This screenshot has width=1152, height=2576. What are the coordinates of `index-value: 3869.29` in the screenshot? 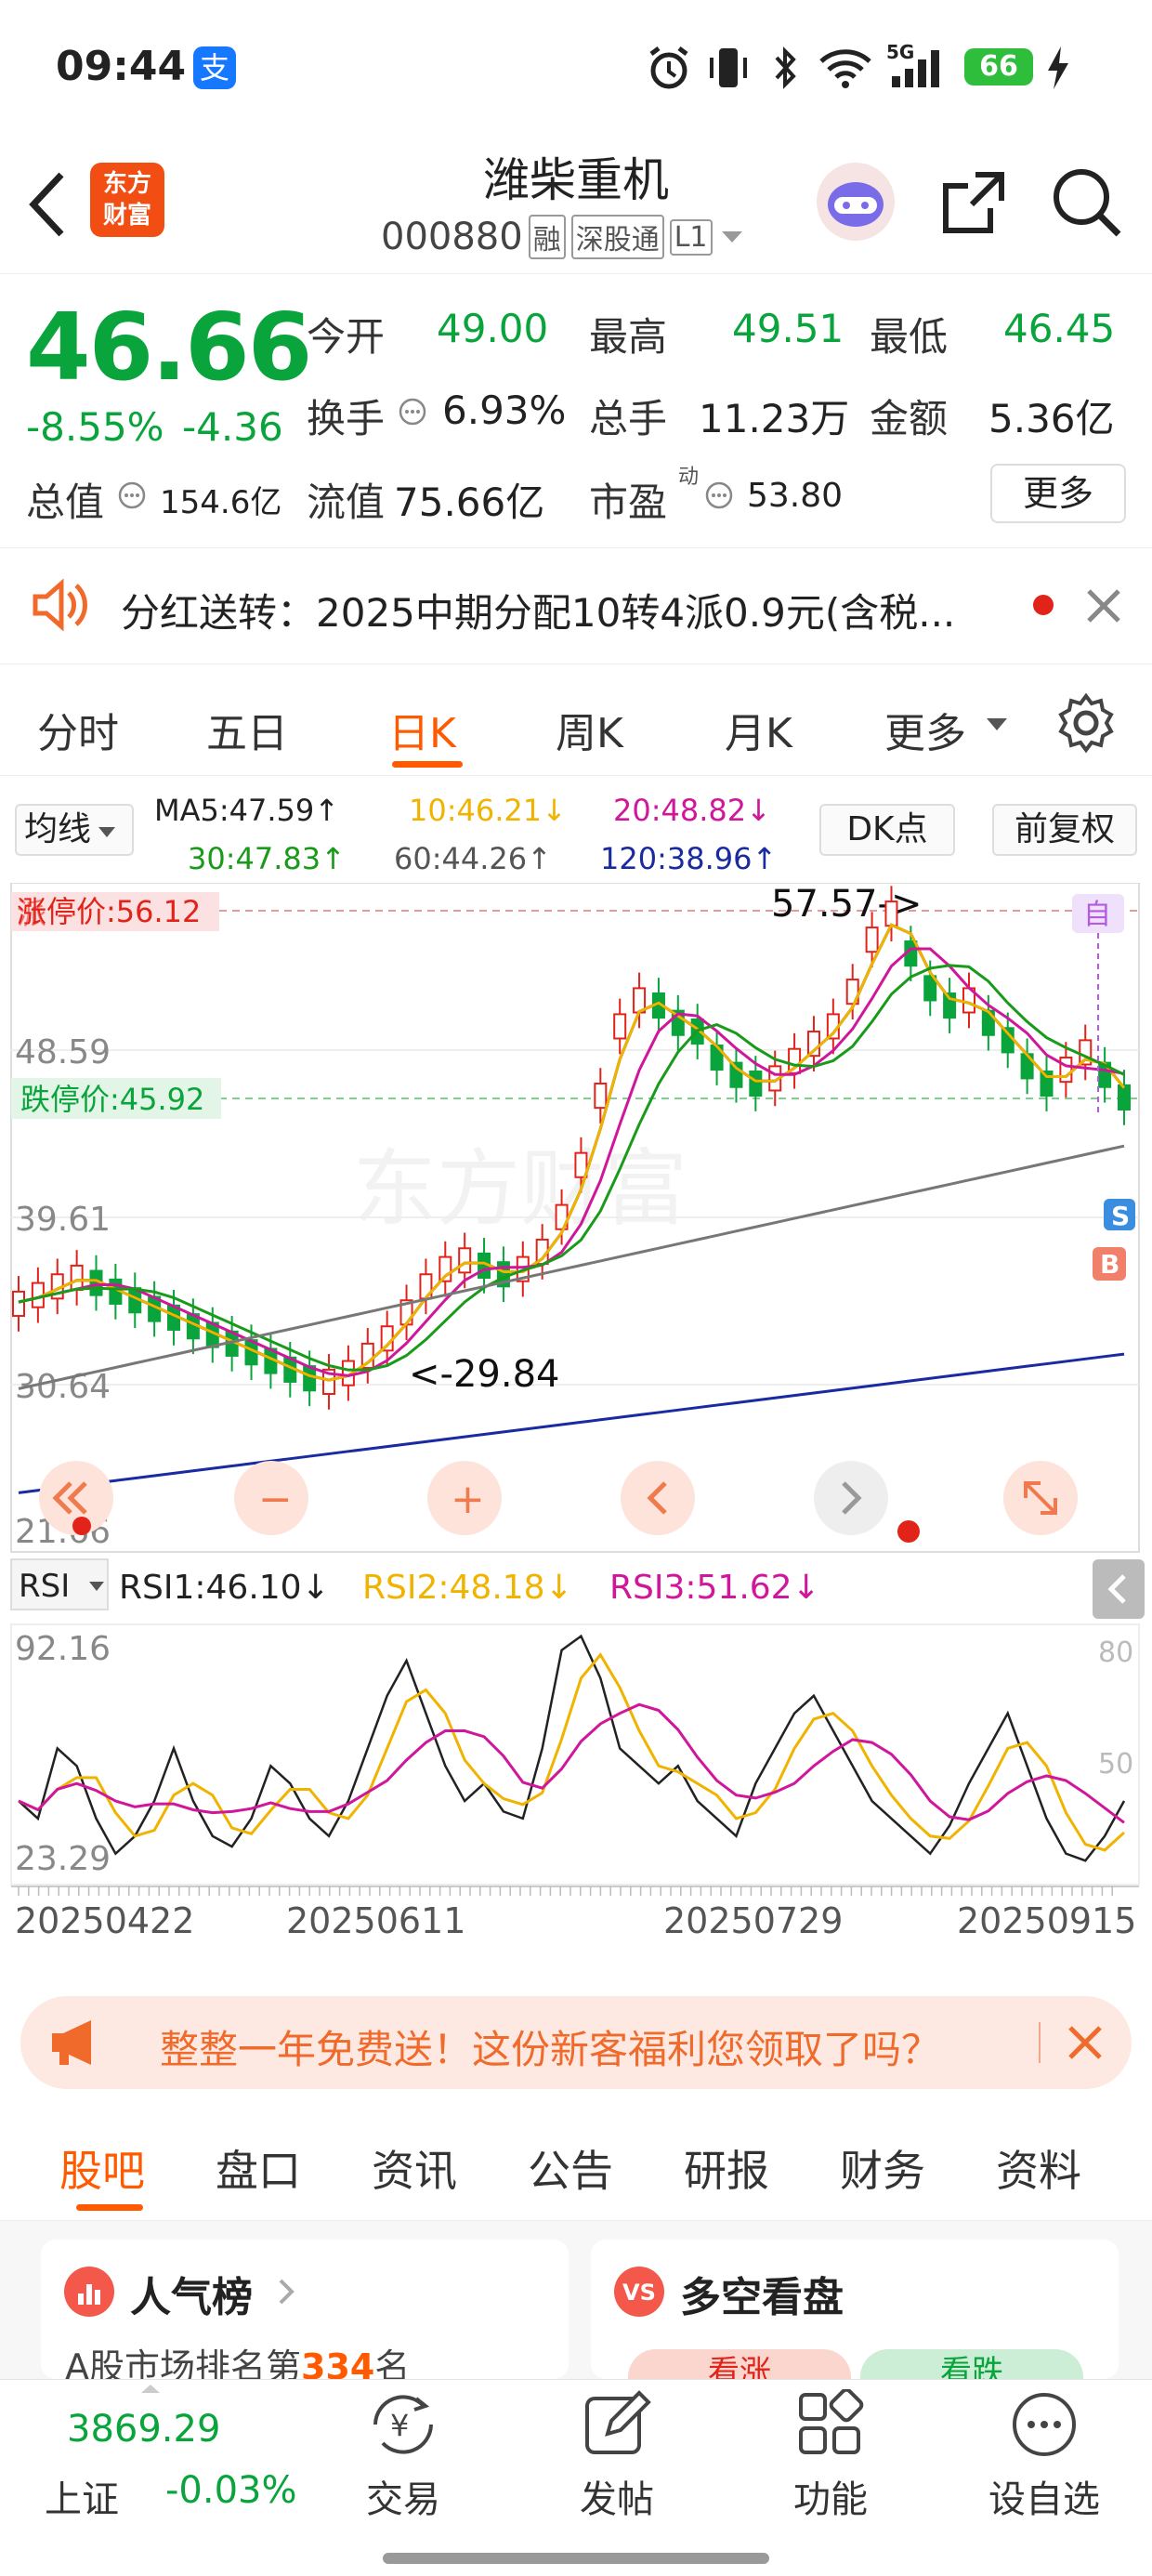 It's located at (144, 2429).